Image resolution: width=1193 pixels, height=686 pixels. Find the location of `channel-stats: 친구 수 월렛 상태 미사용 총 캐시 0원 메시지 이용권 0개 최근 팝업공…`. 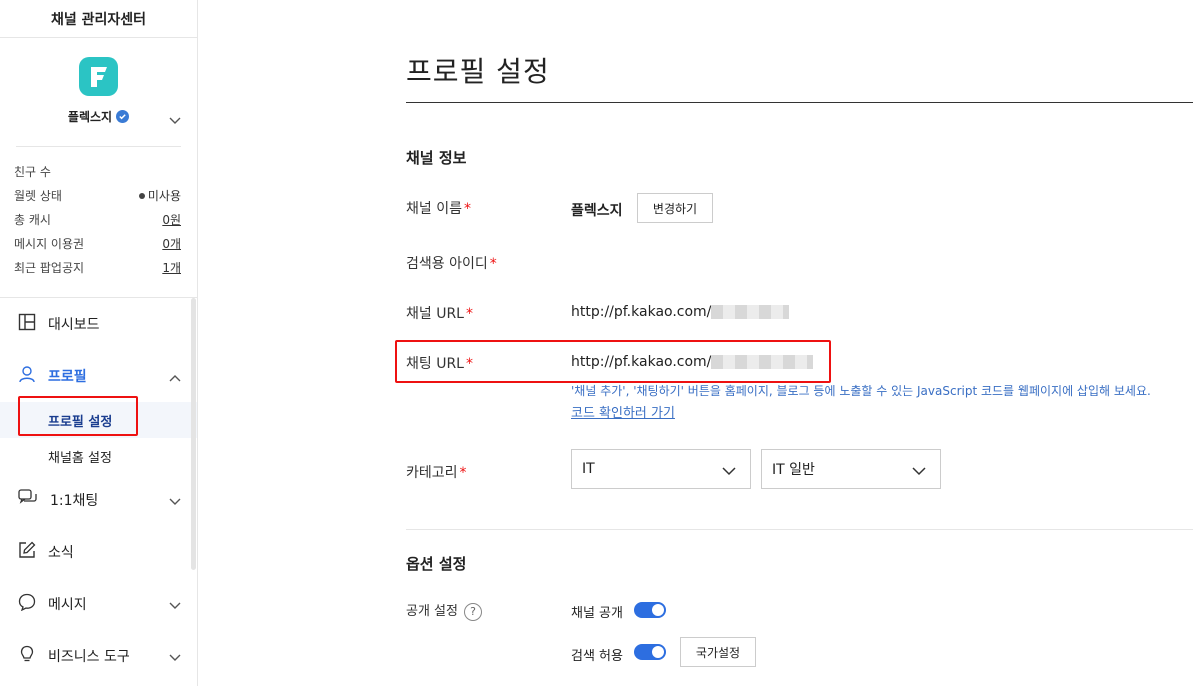

channel-stats: 친구 수 월렛 상태 미사용 총 캐시 0원 메시지 이용권 0개 최근 팝업공… is located at coordinates (98, 222).